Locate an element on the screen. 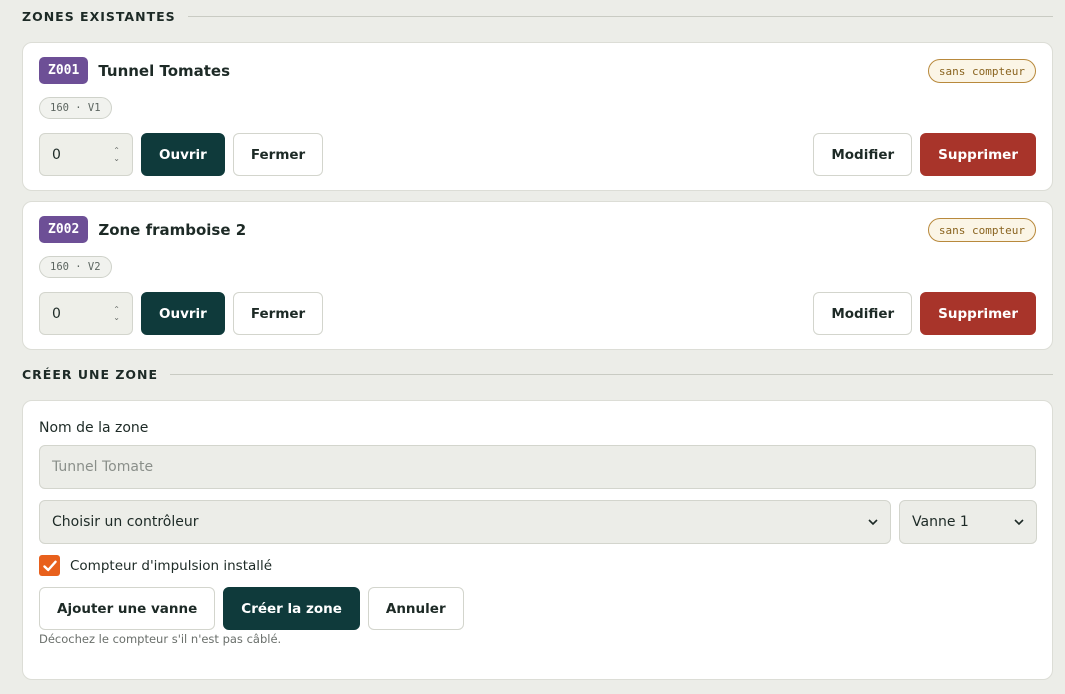 This screenshot has width=1065, height=694. zone-name-placeholder: Tunnel Tomate is located at coordinates (103, 467).